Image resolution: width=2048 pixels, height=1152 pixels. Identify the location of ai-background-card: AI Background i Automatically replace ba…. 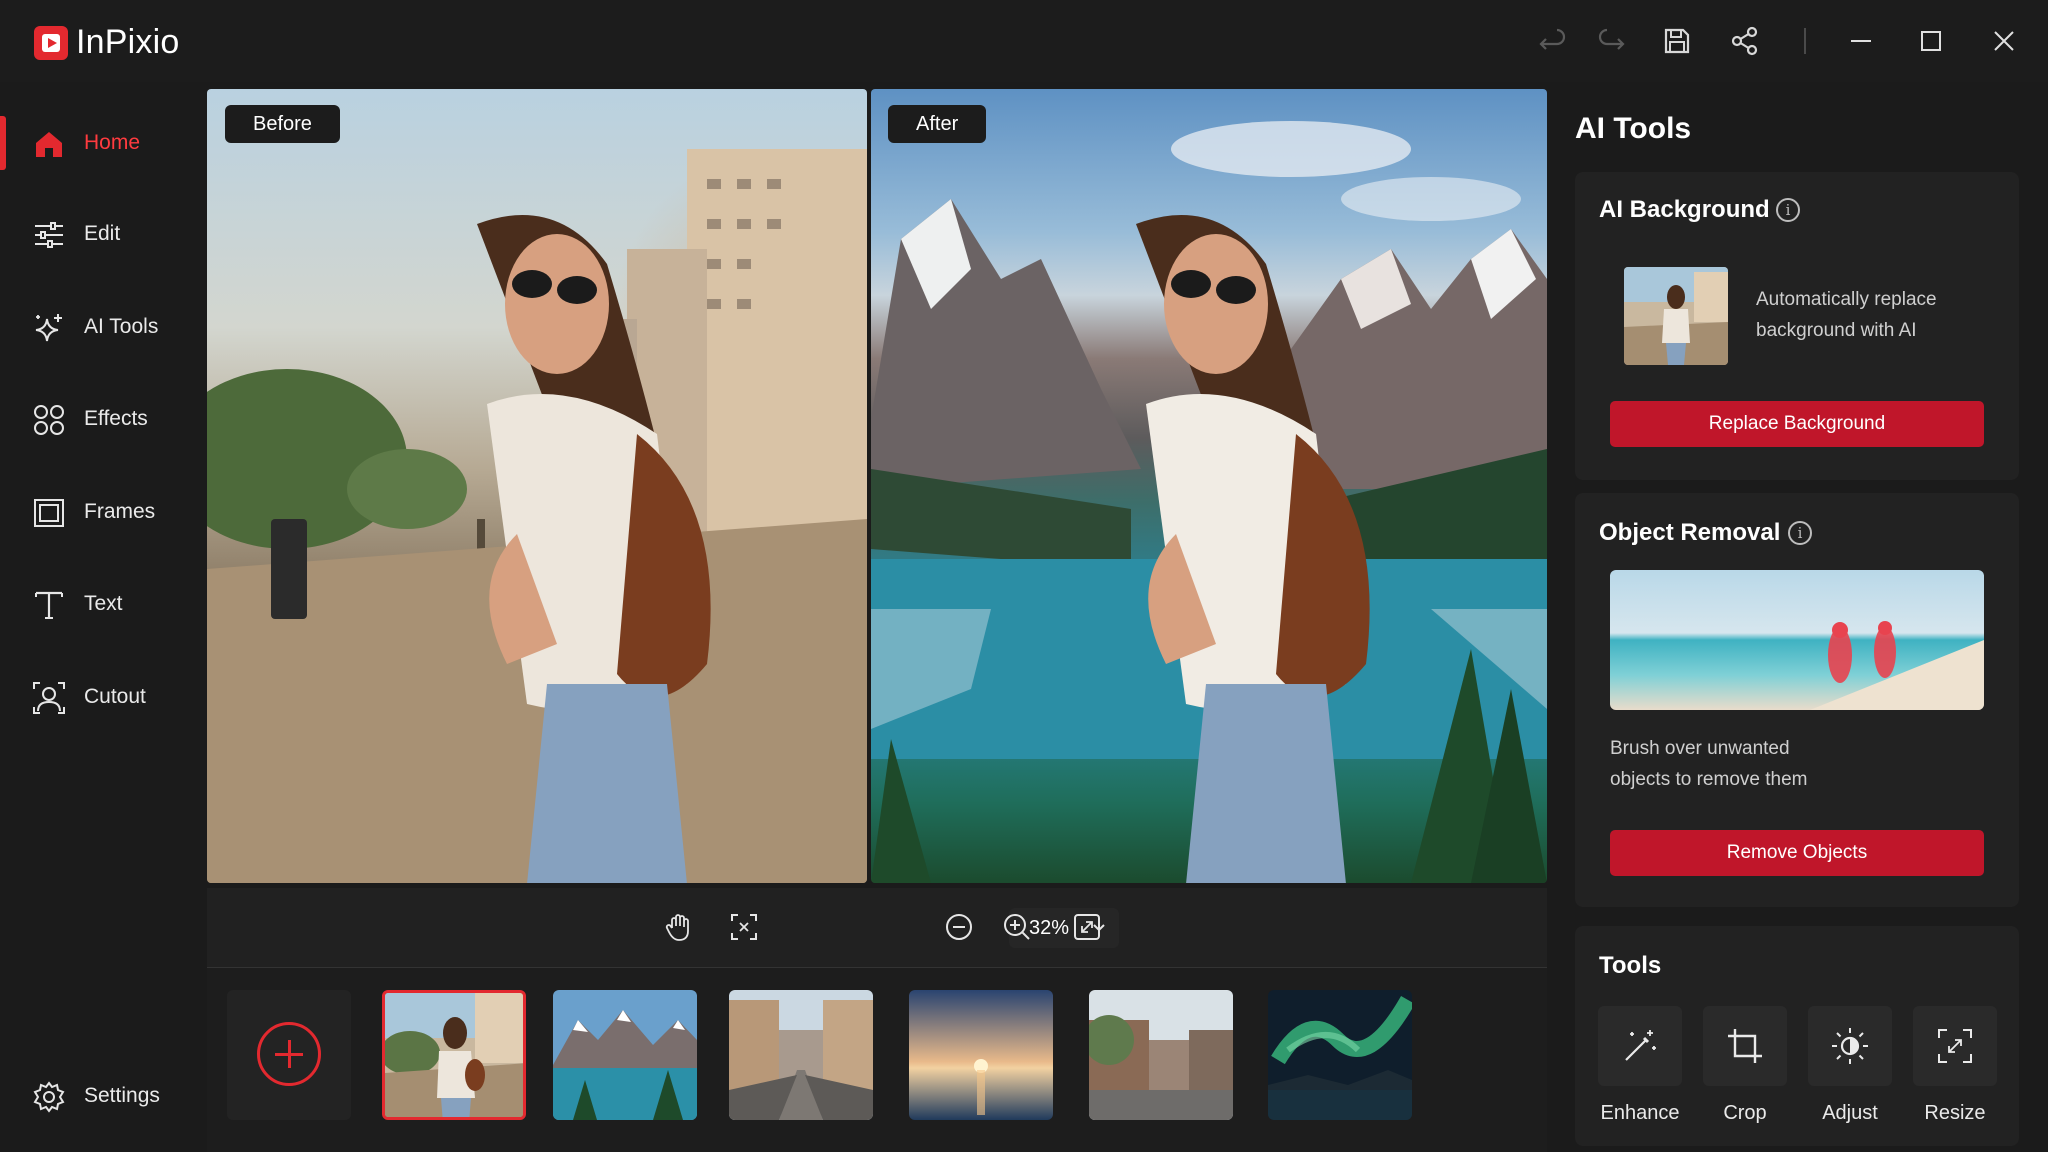
(1797, 326).